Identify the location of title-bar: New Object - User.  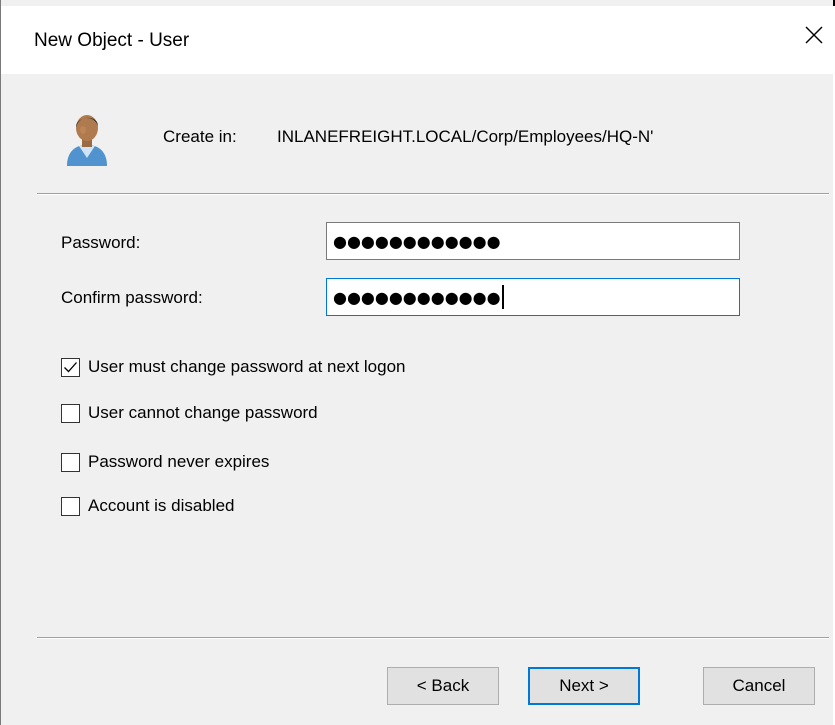
(417, 40).